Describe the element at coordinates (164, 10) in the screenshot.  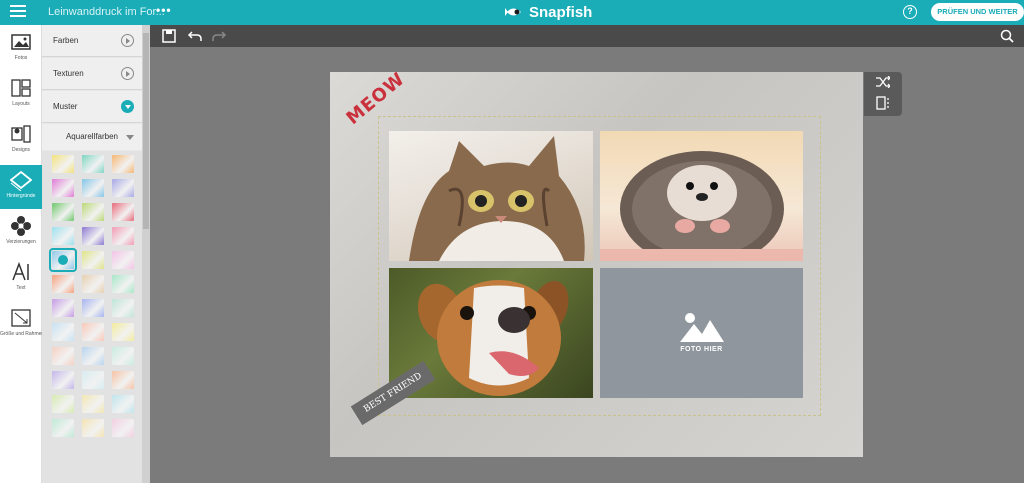
I see `more-options-button: •••` at that location.